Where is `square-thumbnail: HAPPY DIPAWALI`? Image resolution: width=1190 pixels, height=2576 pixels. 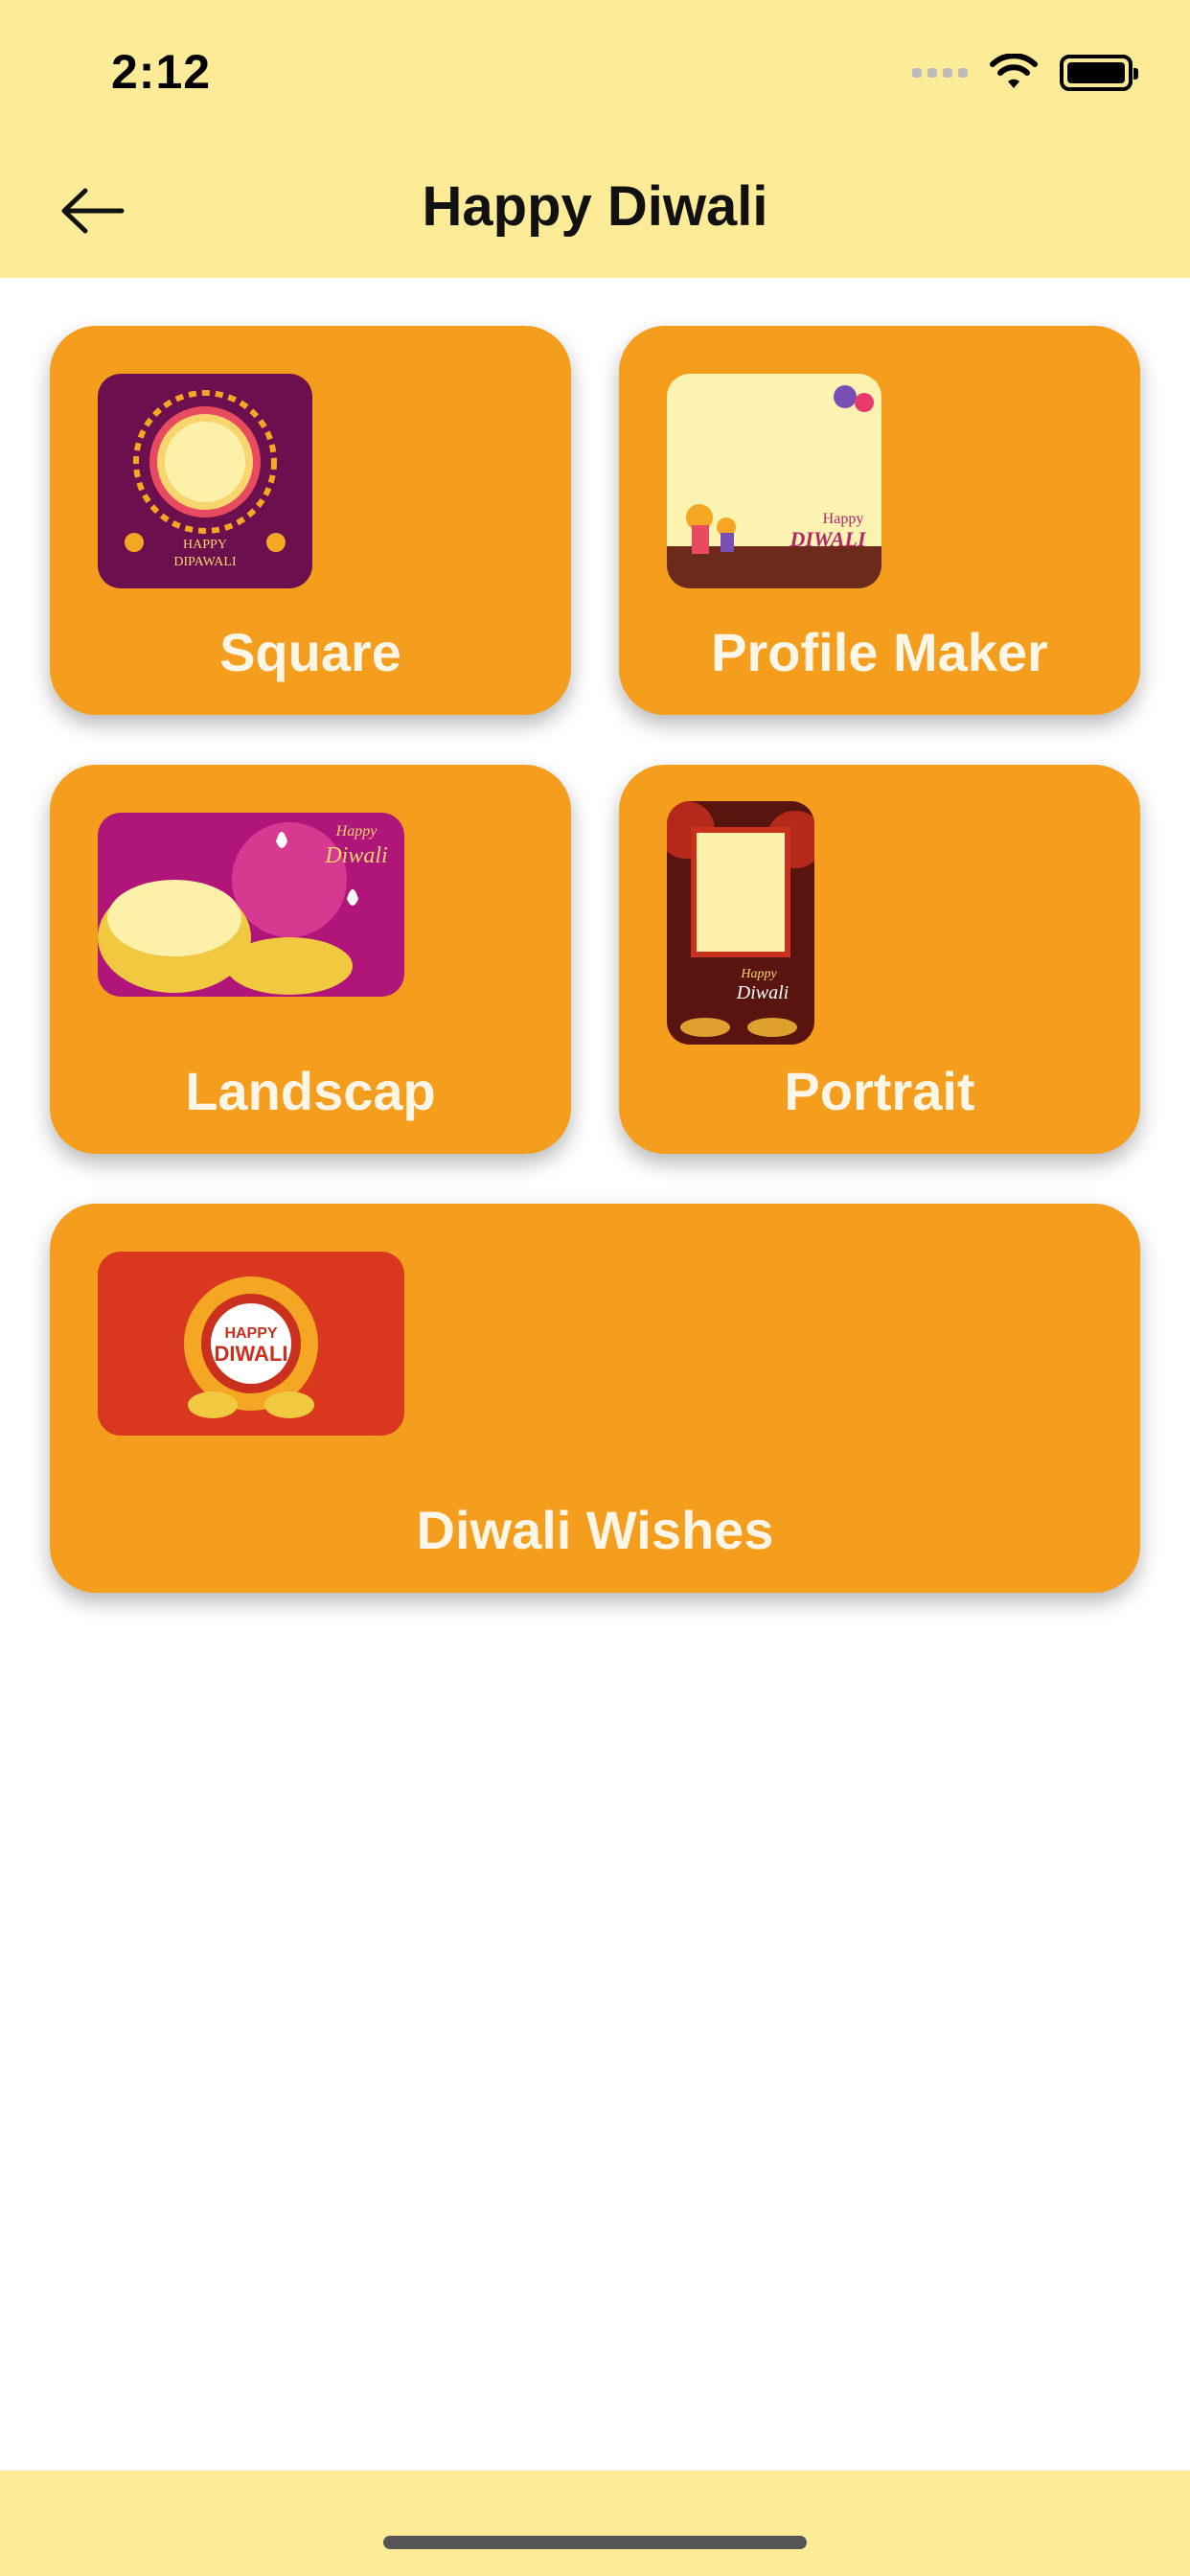 square-thumbnail: HAPPY DIPAWALI is located at coordinates (205, 481).